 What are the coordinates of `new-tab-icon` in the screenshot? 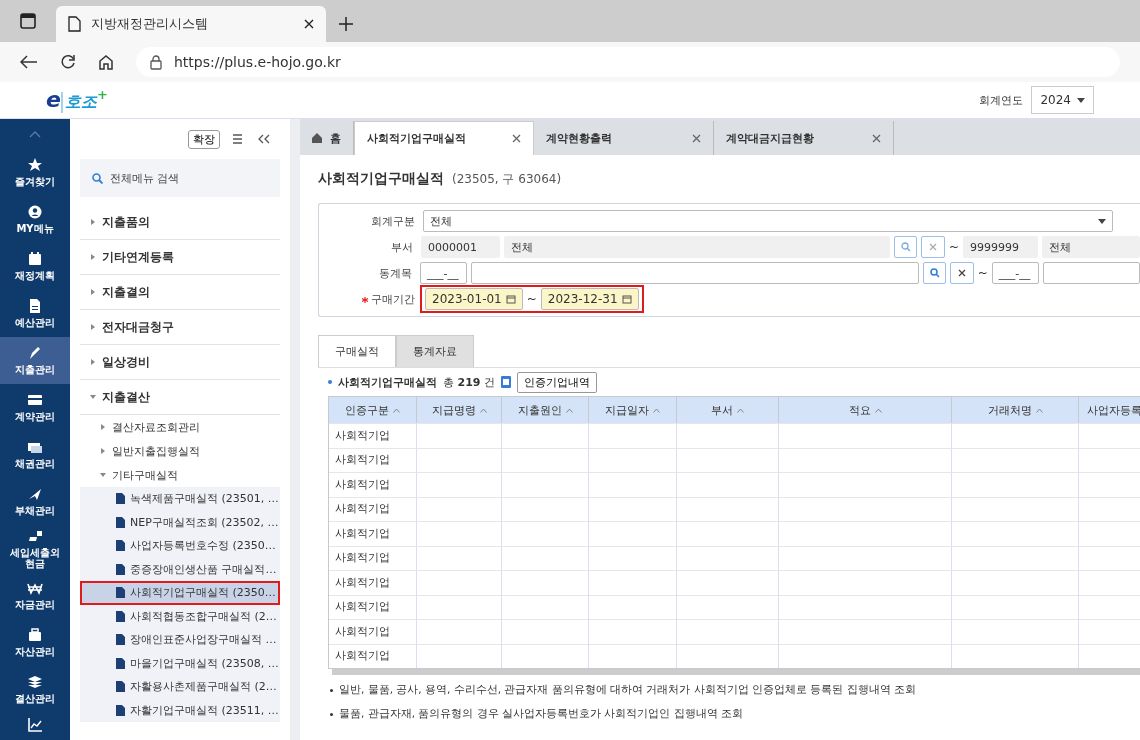 It's located at (346, 24).